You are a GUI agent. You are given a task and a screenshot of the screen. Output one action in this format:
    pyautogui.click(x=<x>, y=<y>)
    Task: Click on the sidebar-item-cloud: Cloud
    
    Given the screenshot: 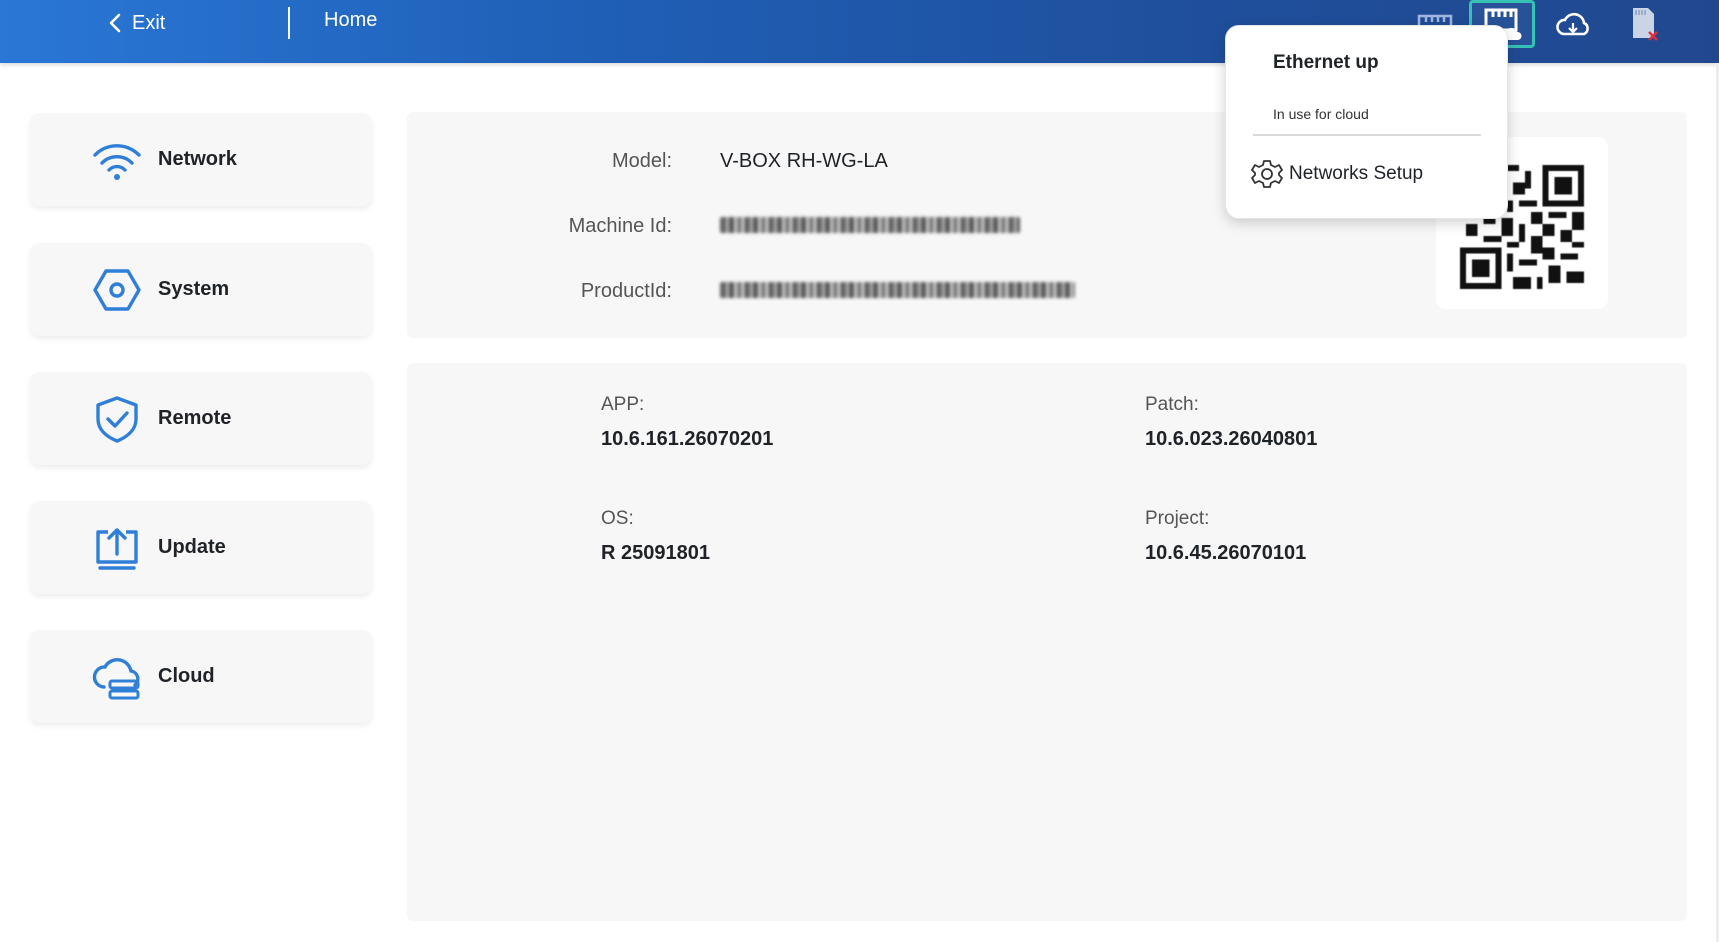 What is the action you would take?
    pyautogui.click(x=201, y=676)
    